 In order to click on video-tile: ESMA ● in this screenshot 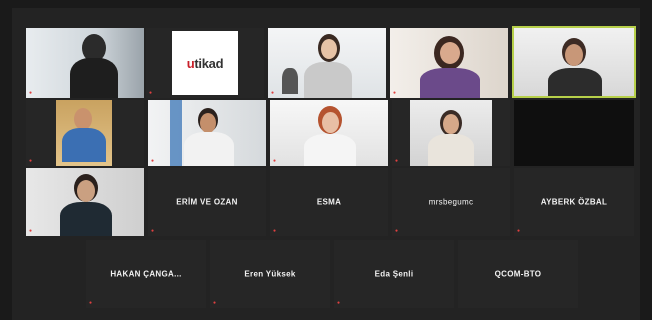, I will do `click(329, 202)`.